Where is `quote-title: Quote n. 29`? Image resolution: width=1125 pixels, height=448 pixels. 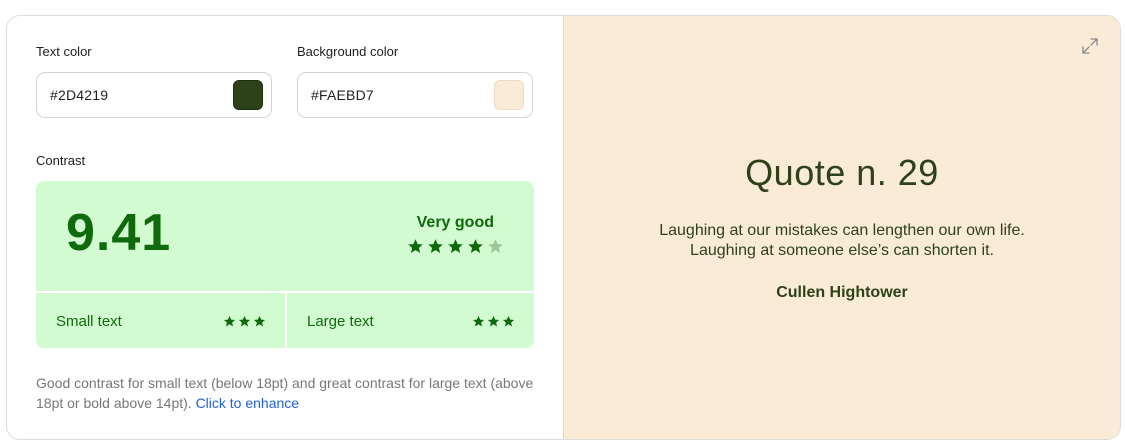 quote-title: Quote n. 29 is located at coordinates (842, 172).